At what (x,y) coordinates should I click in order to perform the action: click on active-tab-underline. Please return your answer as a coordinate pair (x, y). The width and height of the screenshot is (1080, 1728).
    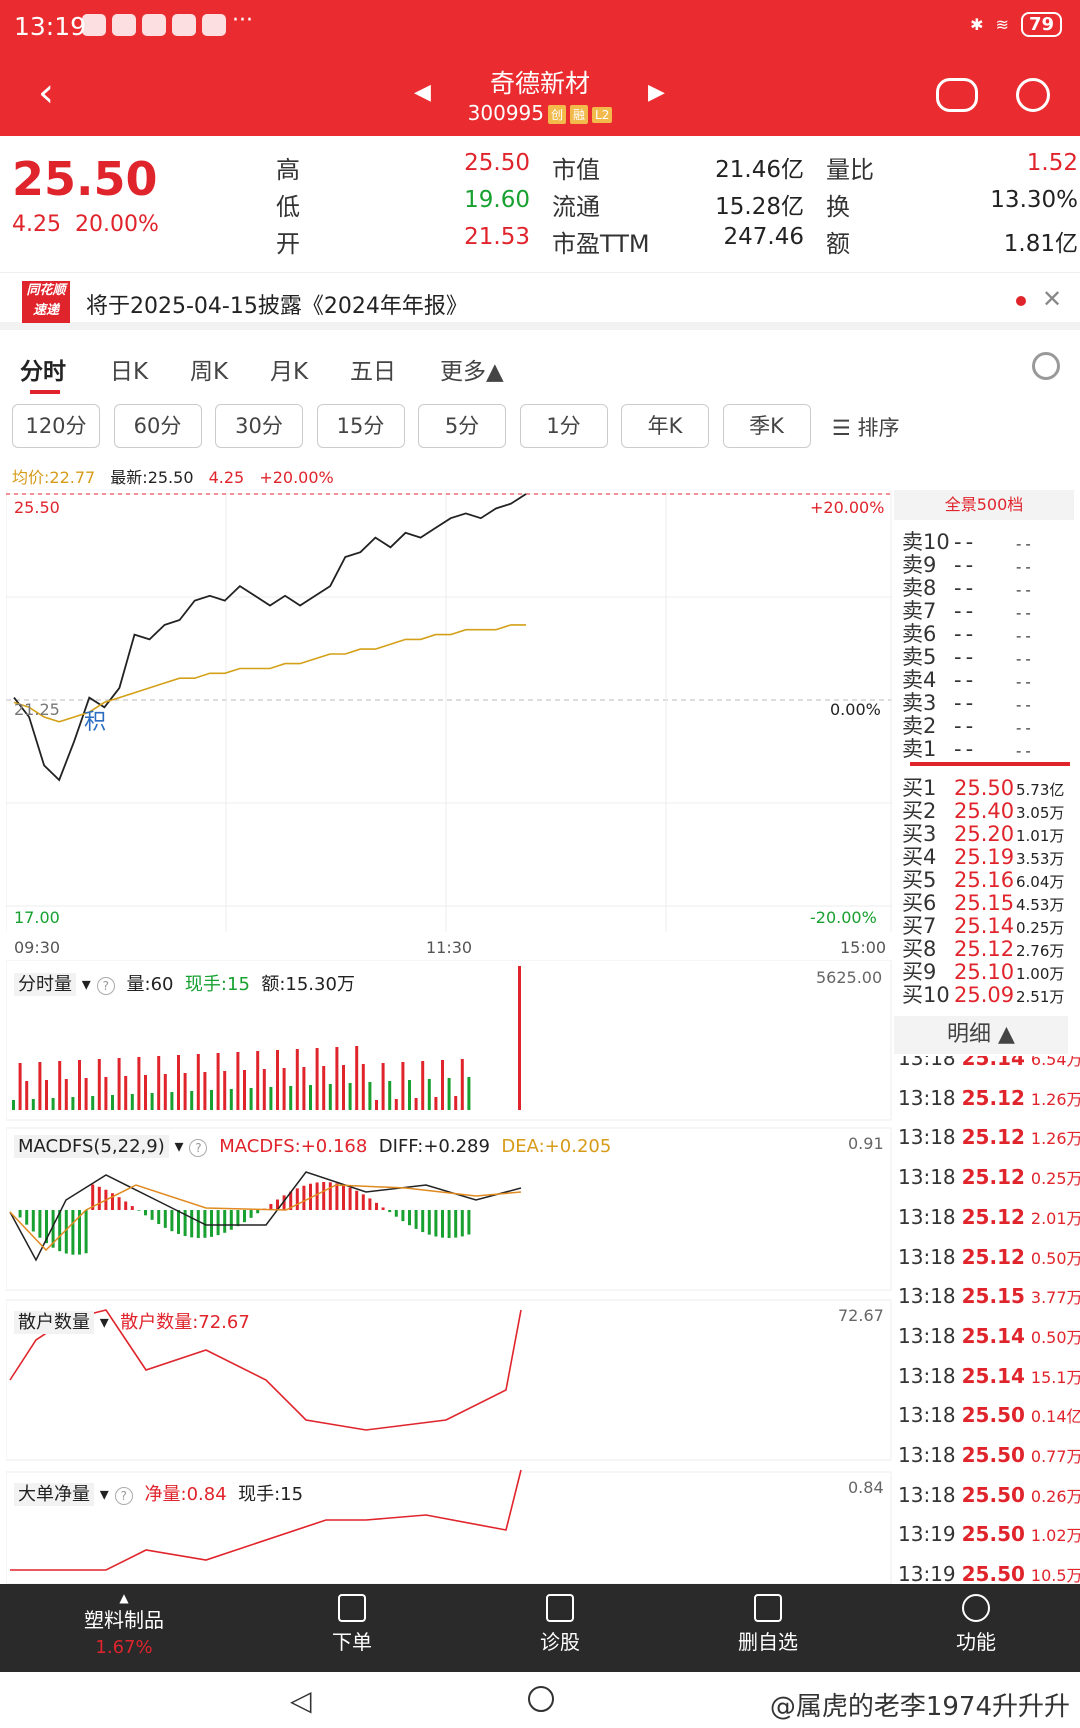
    Looking at the image, I should click on (45, 392).